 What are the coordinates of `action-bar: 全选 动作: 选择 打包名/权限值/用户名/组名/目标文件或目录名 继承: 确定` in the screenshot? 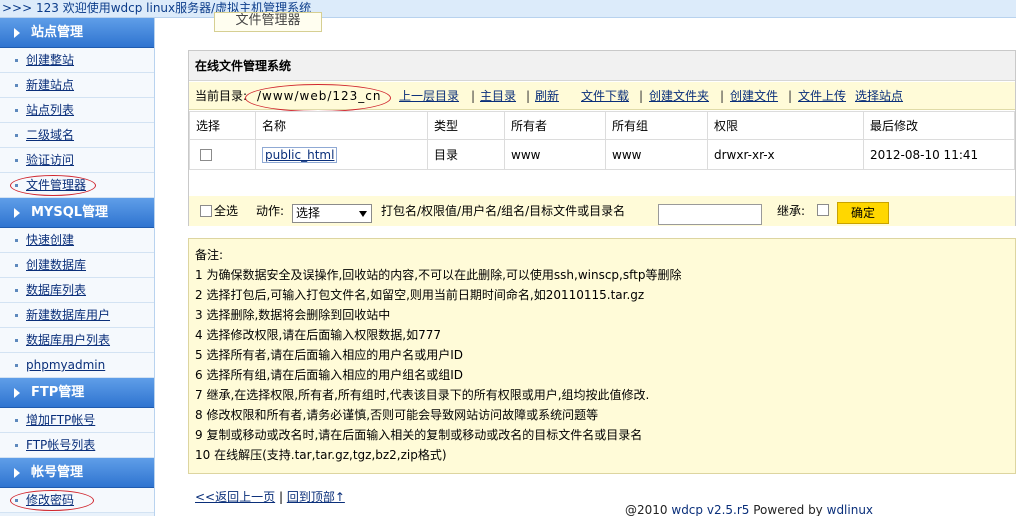 It's located at (602, 211).